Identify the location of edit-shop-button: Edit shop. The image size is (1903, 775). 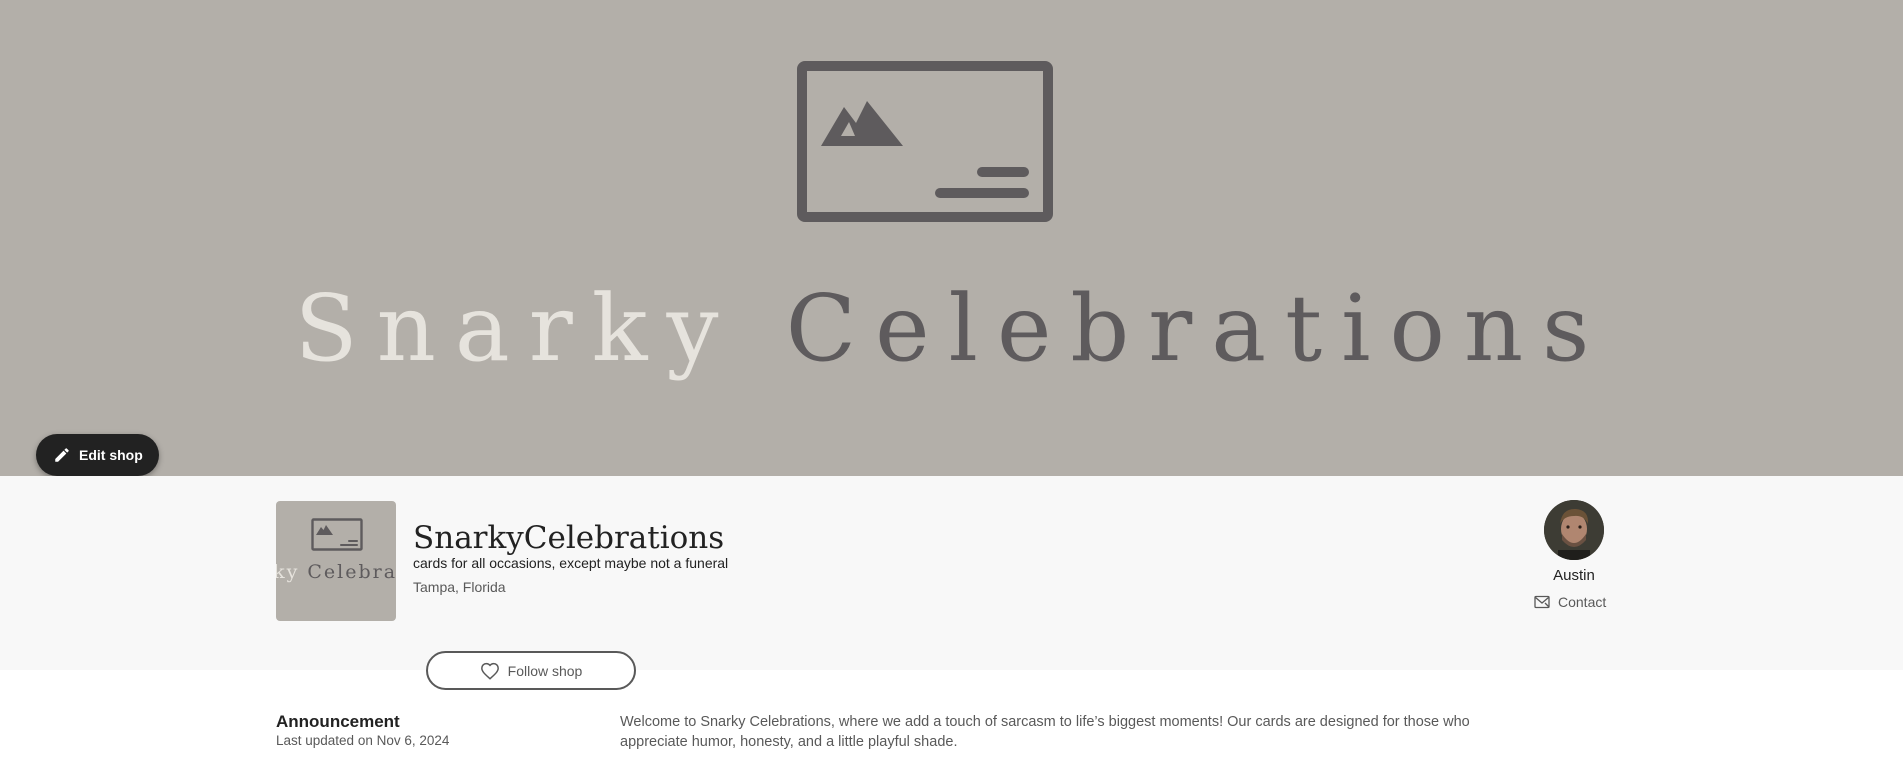
(97, 455).